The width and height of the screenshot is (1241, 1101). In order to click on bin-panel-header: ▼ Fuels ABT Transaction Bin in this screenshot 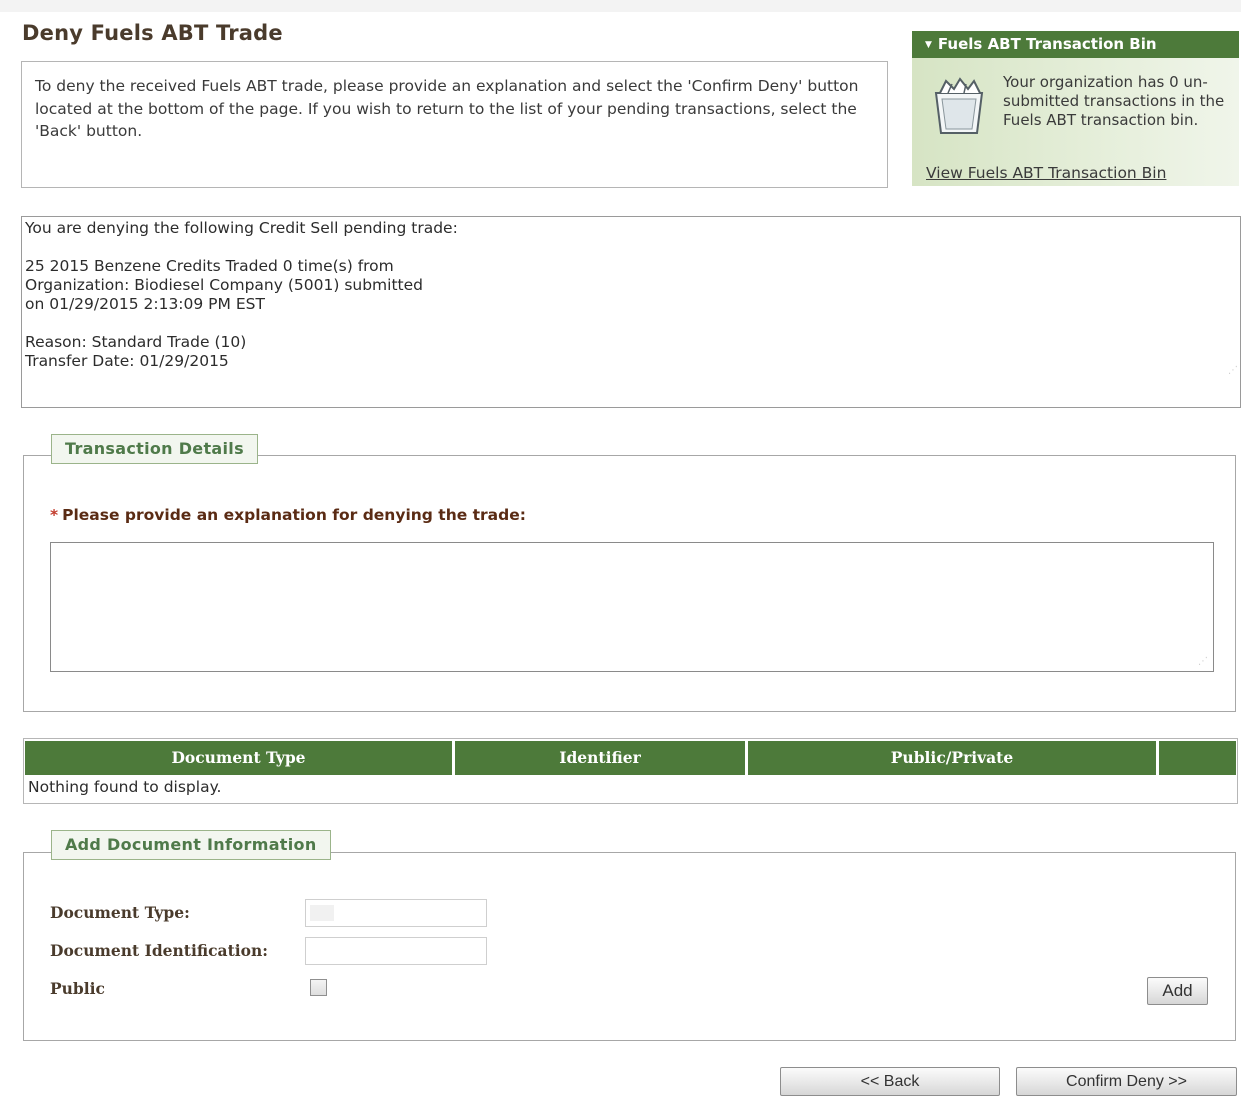, I will do `click(1075, 44)`.